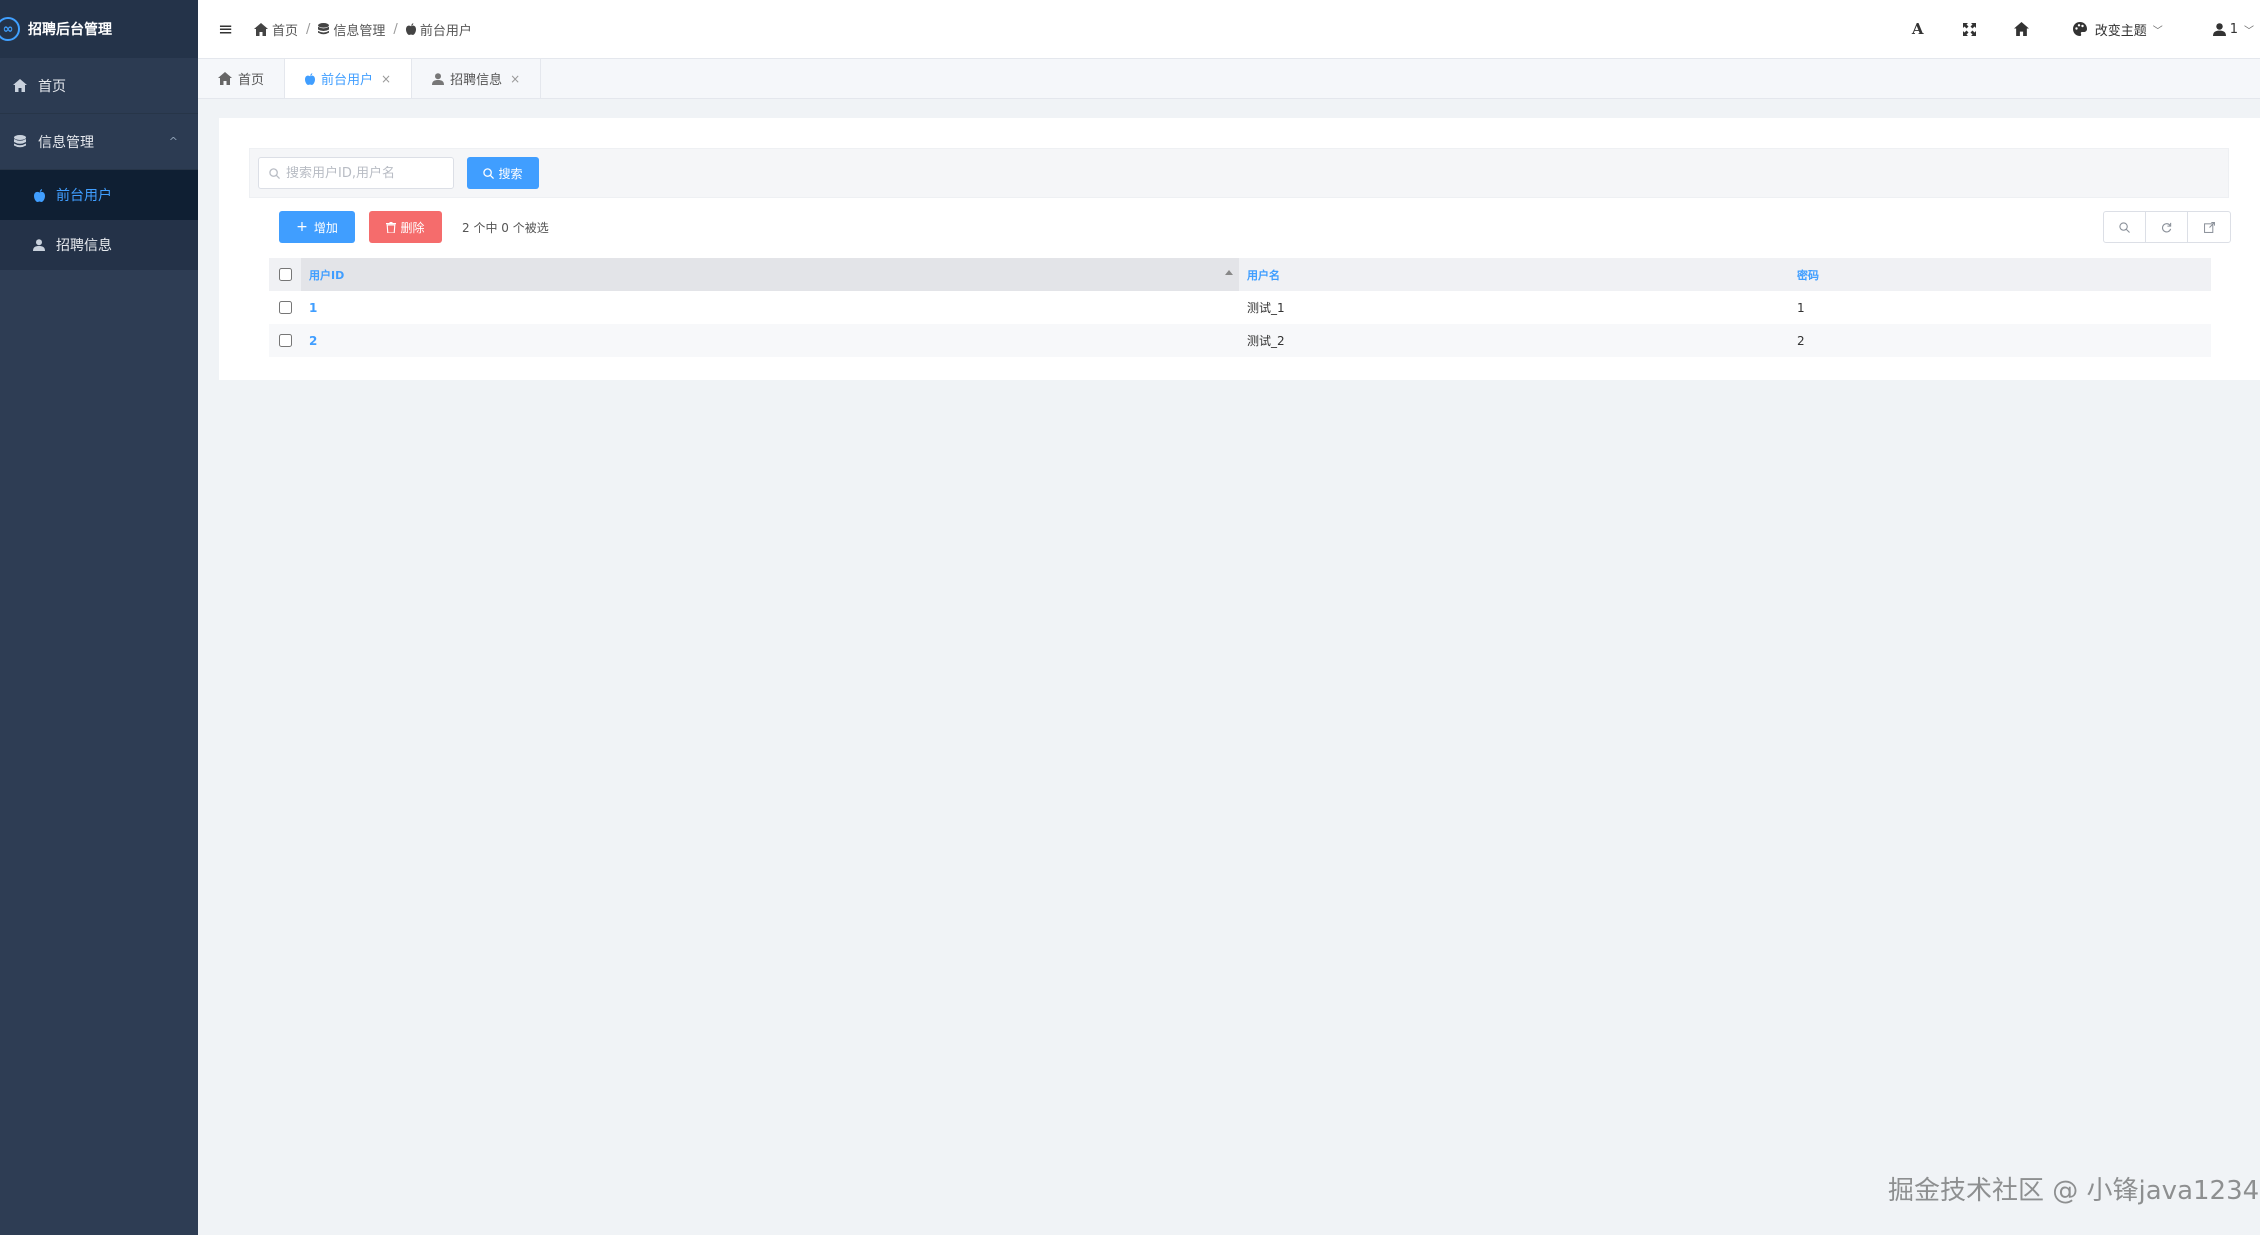 The width and height of the screenshot is (2260, 1235). I want to click on tab-frontend-users: 前台用户 ×, so click(349, 78).